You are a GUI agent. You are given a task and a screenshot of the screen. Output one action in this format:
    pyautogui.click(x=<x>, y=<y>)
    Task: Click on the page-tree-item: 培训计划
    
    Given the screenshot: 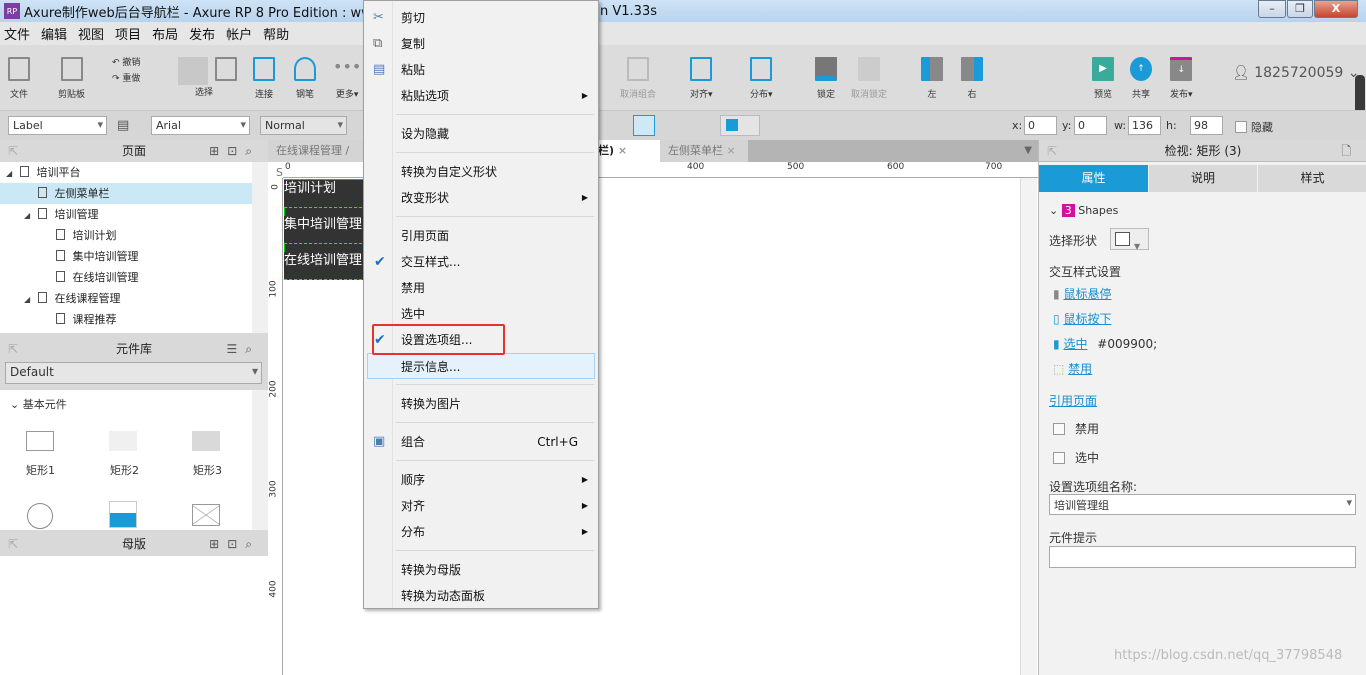 What is the action you would take?
    pyautogui.click(x=134, y=235)
    